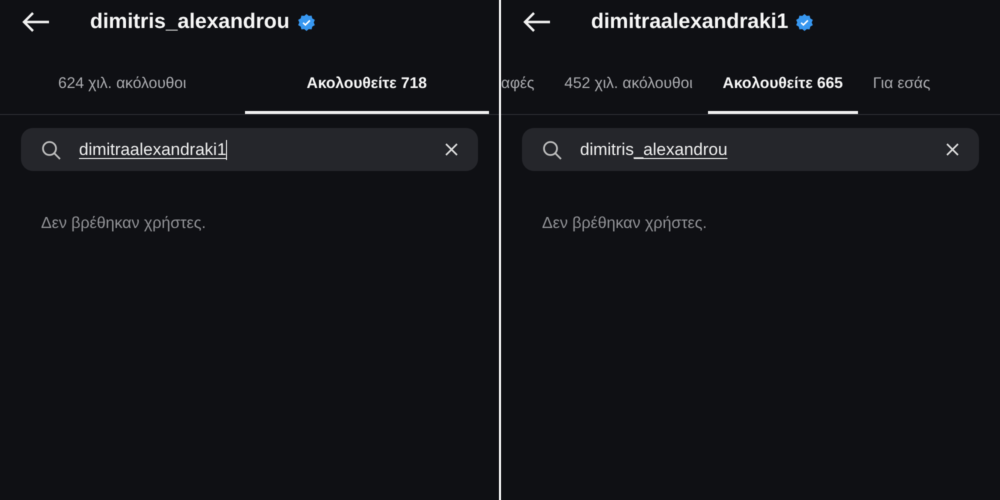  I want to click on tab: 452 χιλ. ακόλουθοι, so click(628, 79).